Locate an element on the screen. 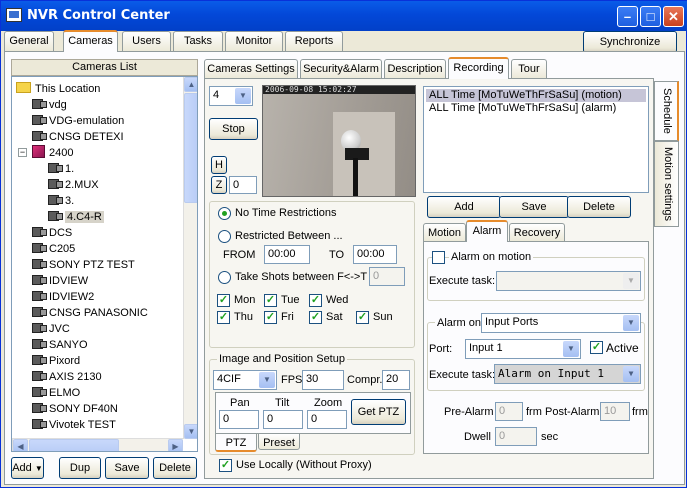 The height and width of the screenshot is (488, 687). alarm-on-motion-checkbox is located at coordinates (438, 257).